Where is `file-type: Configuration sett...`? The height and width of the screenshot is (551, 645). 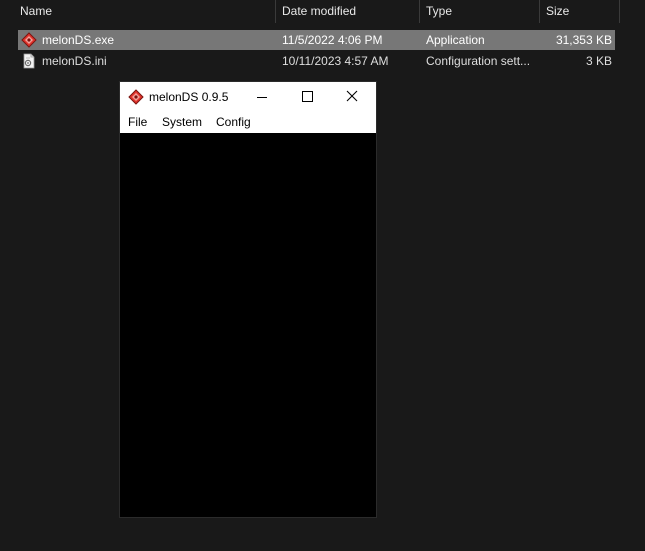 file-type: Configuration sett... is located at coordinates (478, 61).